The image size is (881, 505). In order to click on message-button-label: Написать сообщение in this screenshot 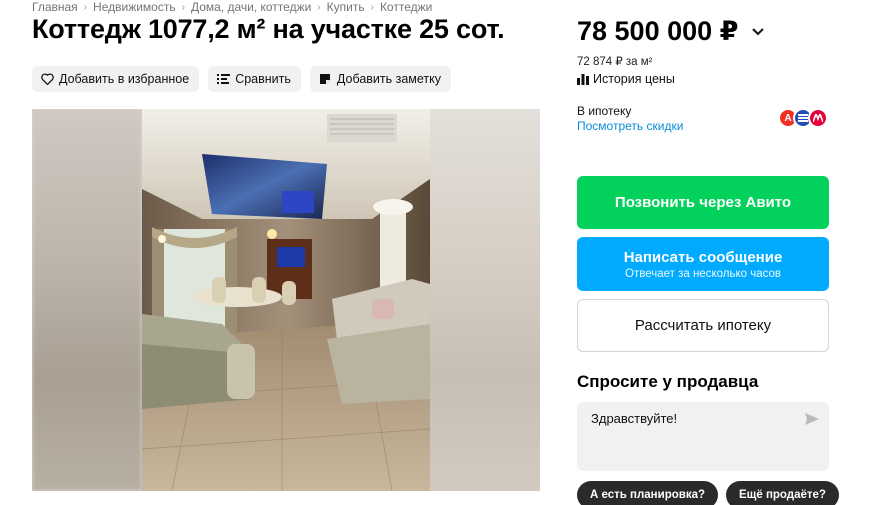, I will do `click(703, 257)`.